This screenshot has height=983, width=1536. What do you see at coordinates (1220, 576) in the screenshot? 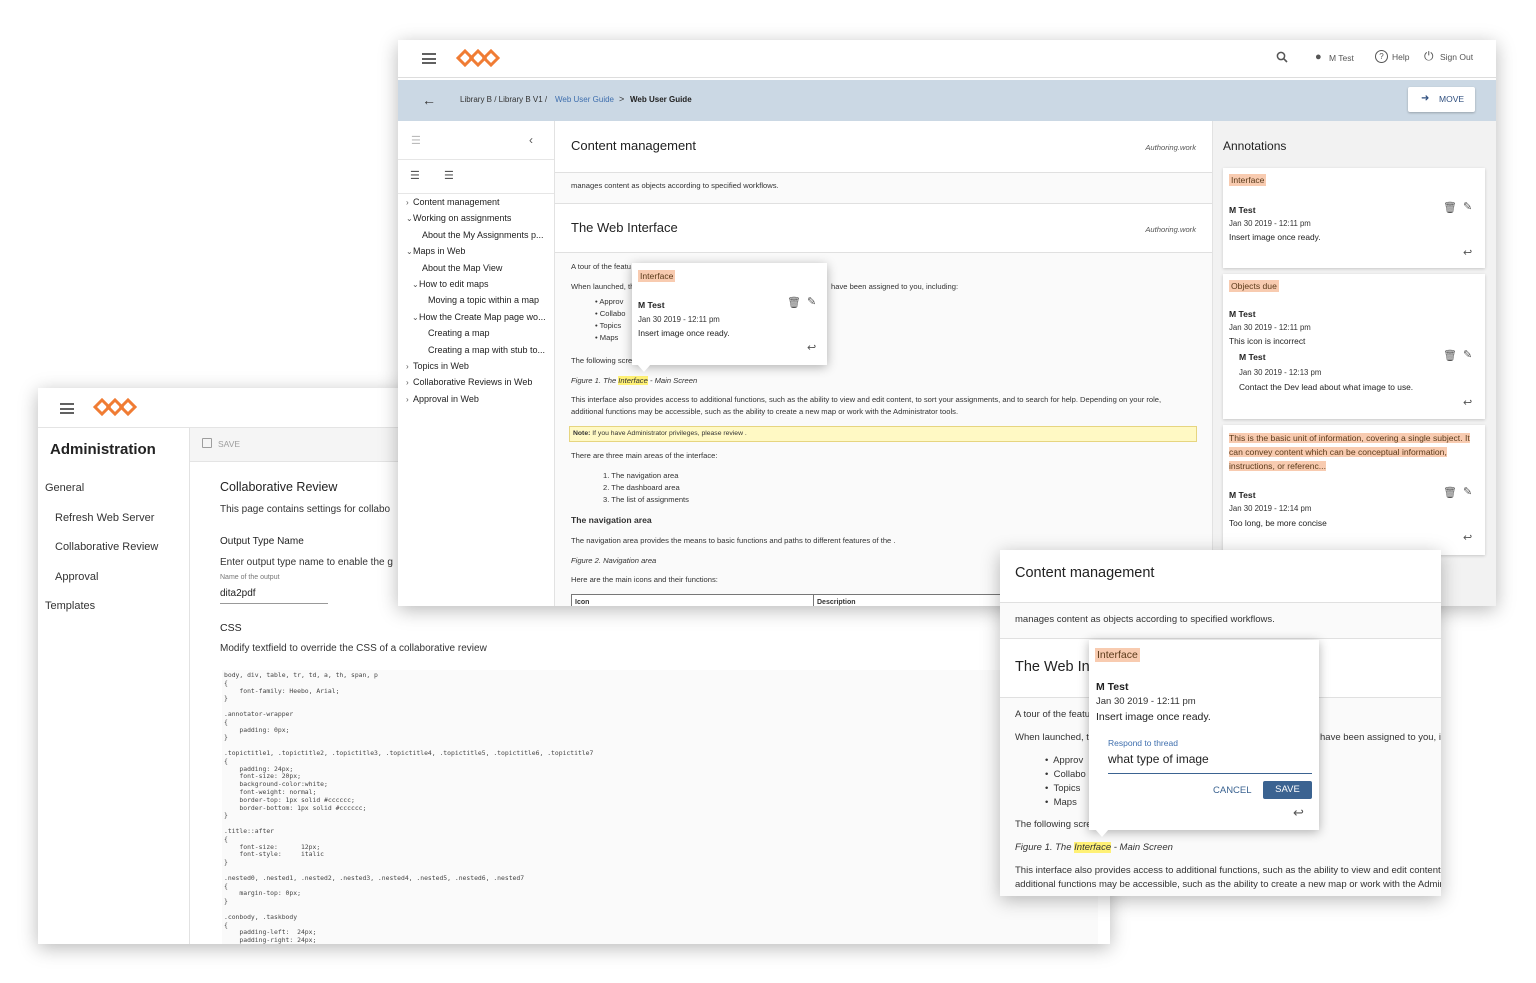
I see `section-header: Content management` at bounding box center [1220, 576].